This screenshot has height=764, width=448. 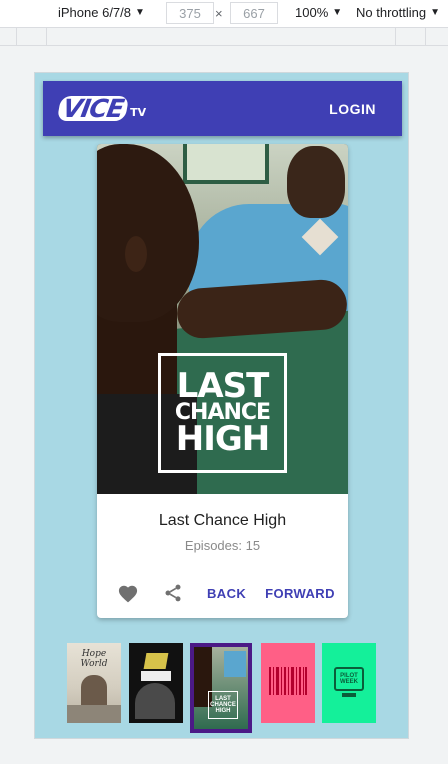 I want to click on device-select: iPhone 6/7/8 ▼, so click(x=101, y=12).